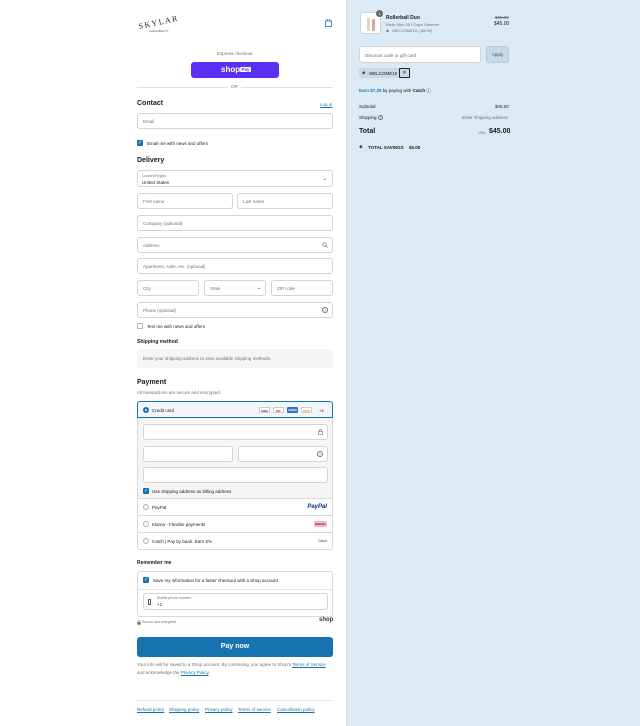  What do you see at coordinates (146, 507) in the screenshot?
I see `paypal-radio` at bounding box center [146, 507].